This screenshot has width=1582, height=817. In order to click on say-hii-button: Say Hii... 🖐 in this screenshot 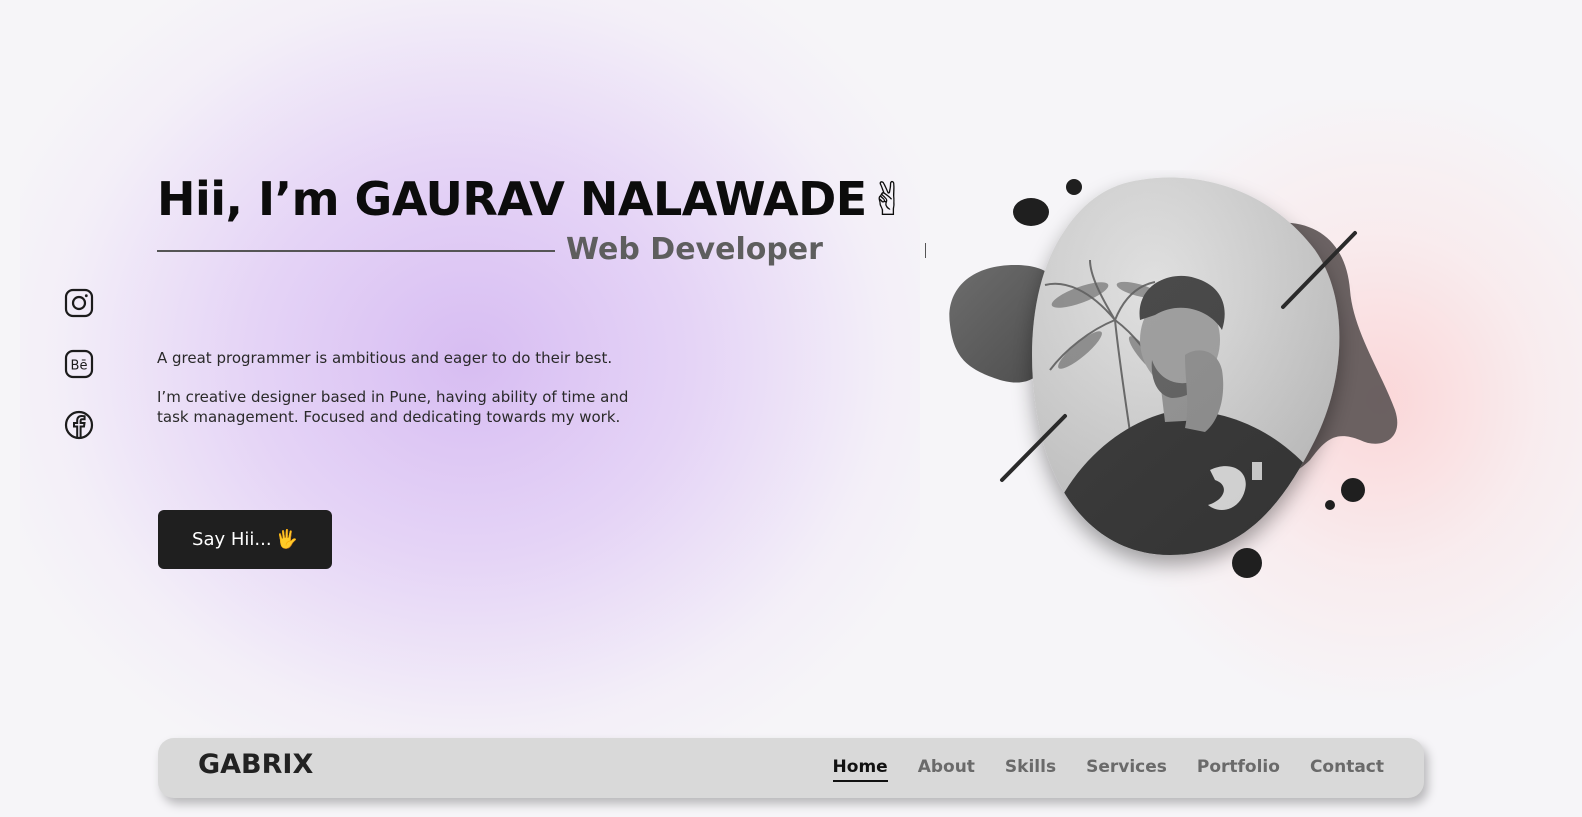, I will do `click(245, 539)`.